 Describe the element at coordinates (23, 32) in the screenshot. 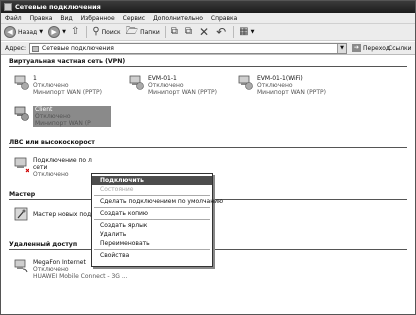

I see `back-button: ◀ Назад ▼` at that location.